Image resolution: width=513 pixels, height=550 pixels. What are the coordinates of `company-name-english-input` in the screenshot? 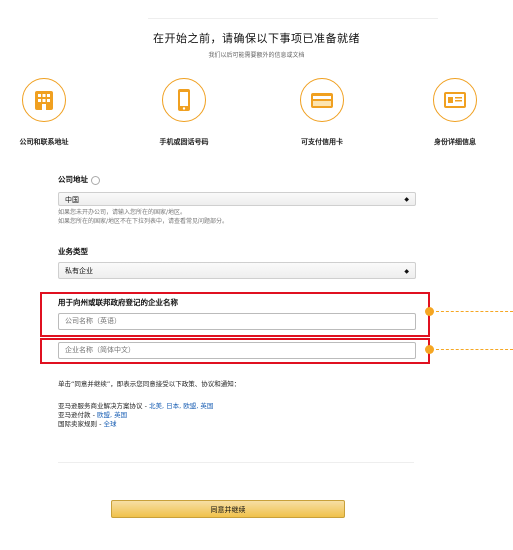 It's located at (237, 321).